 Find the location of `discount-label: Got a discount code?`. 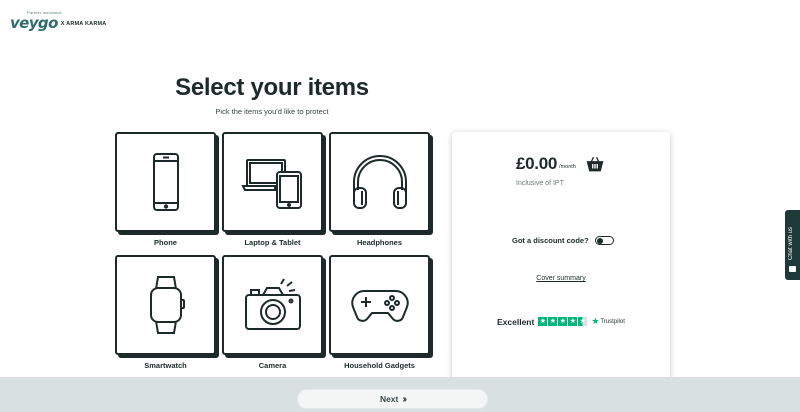

discount-label: Got a discount code? is located at coordinates (550, 240).